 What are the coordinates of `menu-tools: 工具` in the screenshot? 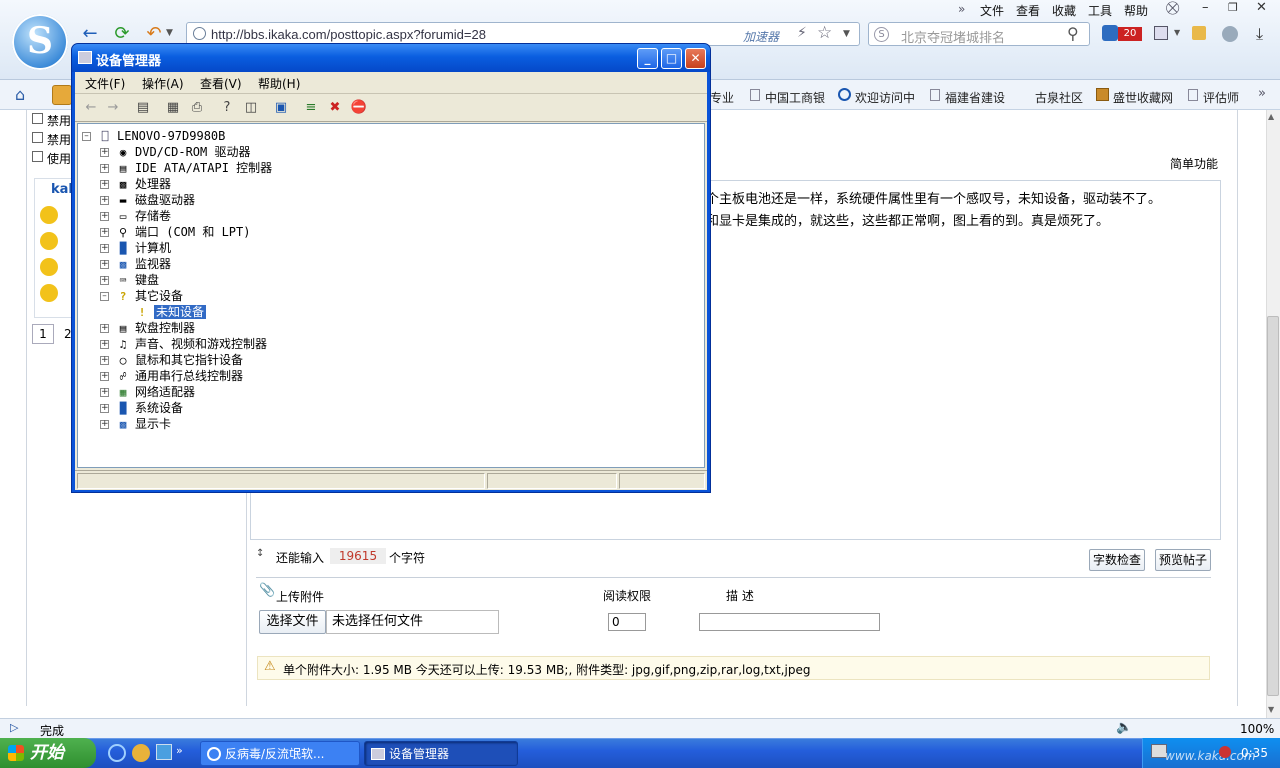 It's located at (1100, 10).